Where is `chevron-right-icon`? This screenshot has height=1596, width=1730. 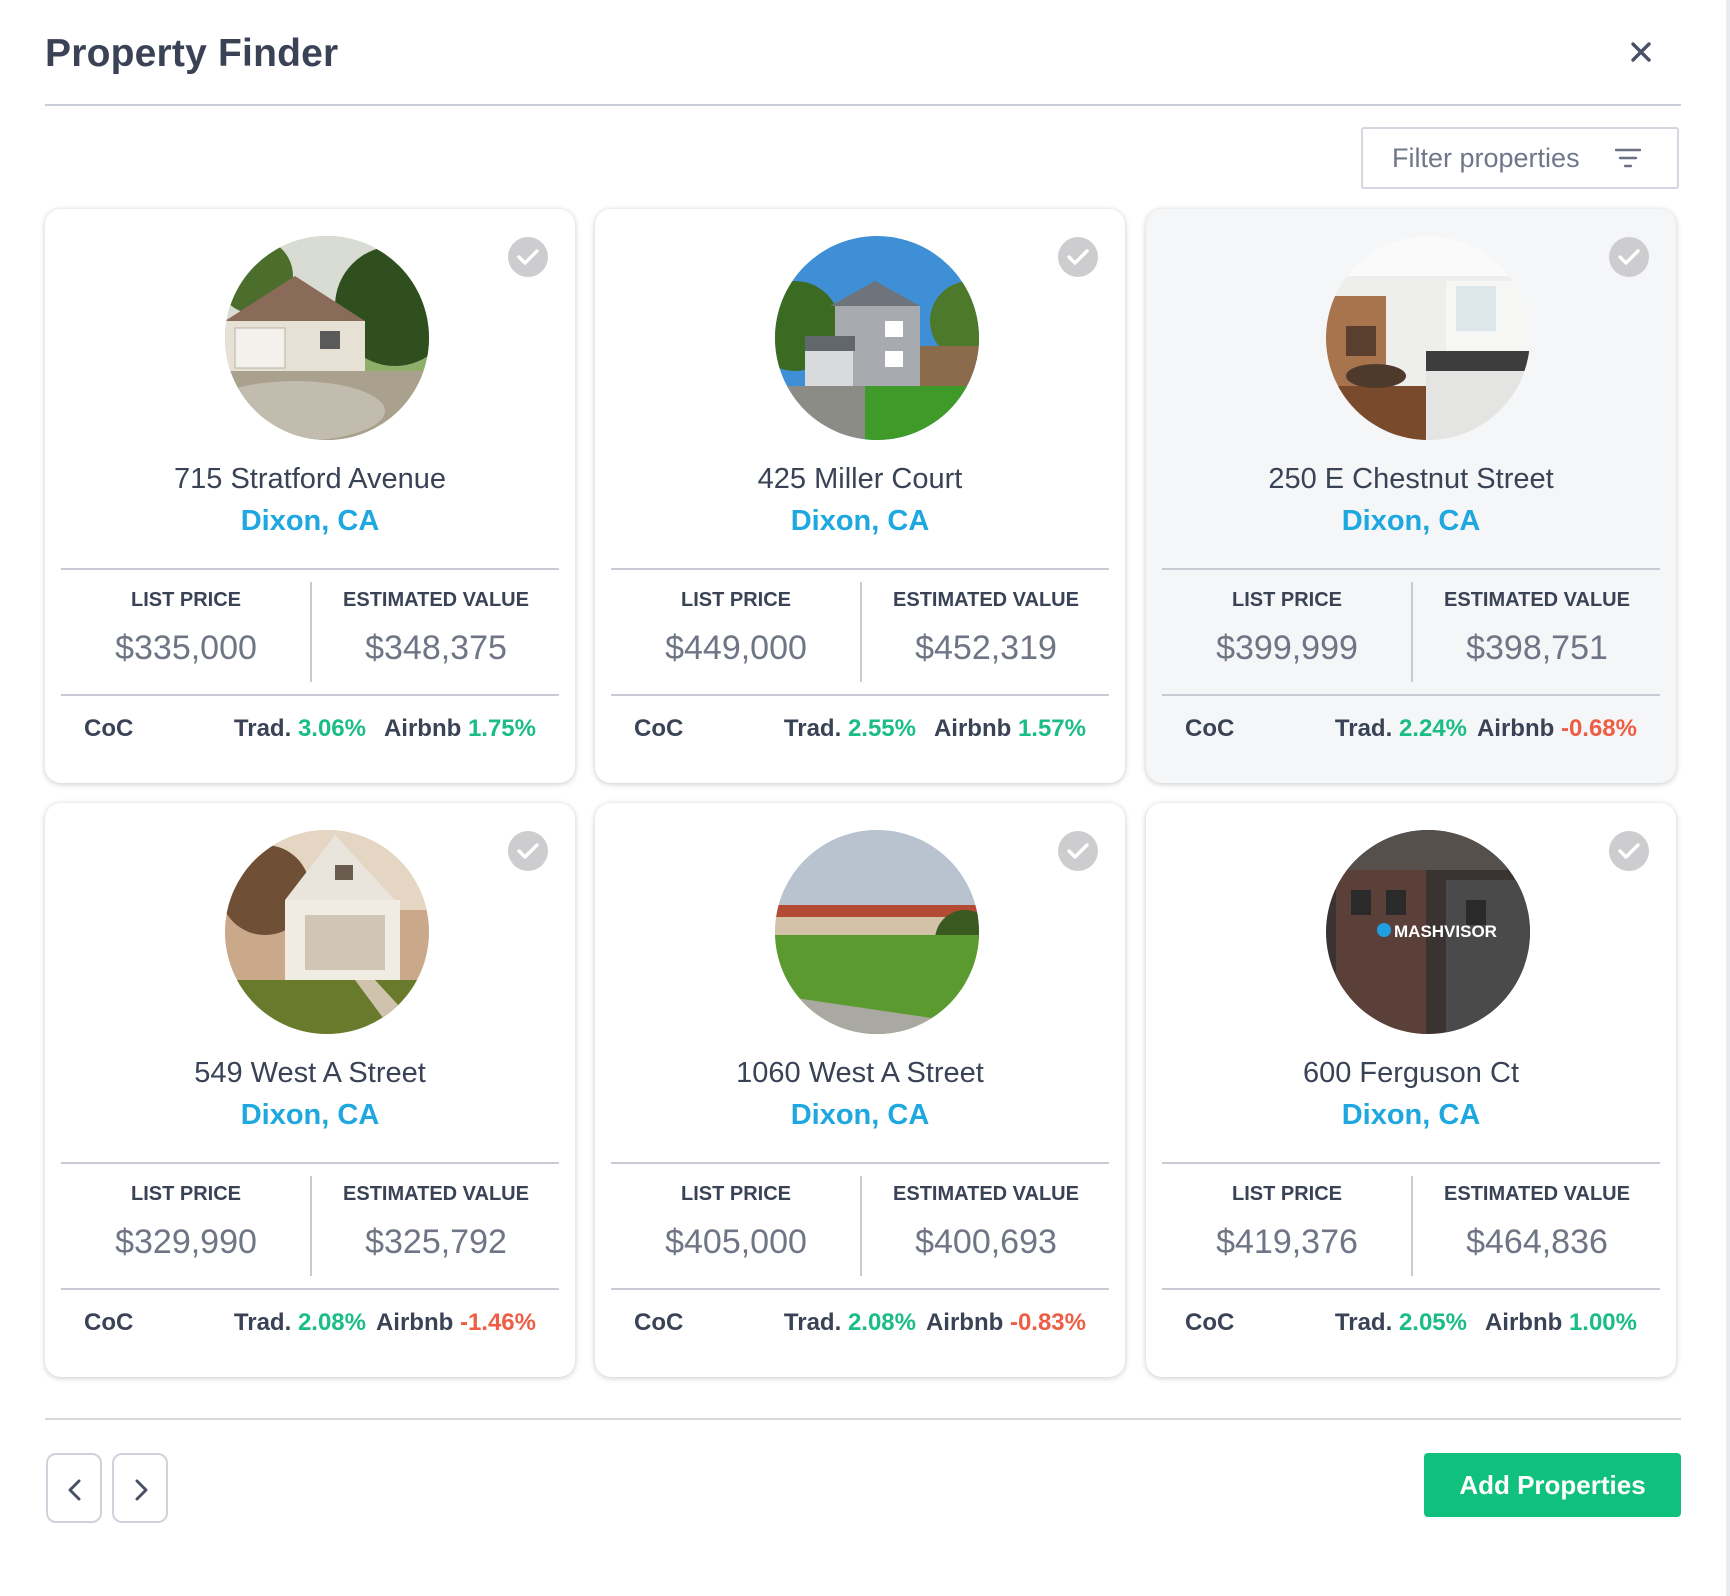 chevron-right-icon is located at coordinates (141, 1490).